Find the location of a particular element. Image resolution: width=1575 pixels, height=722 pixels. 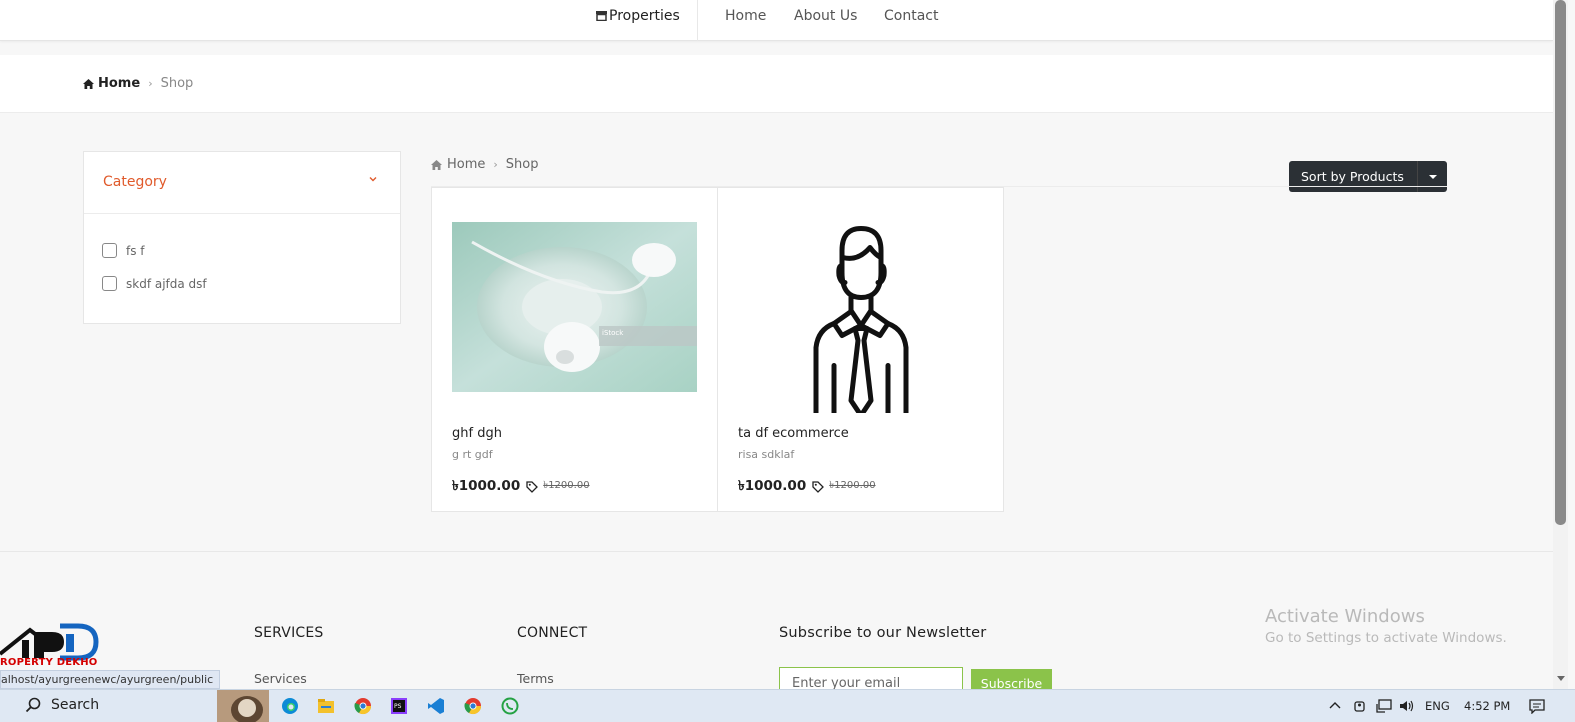

sort-label: Sort by Products is located at coordinates (1352, 176).